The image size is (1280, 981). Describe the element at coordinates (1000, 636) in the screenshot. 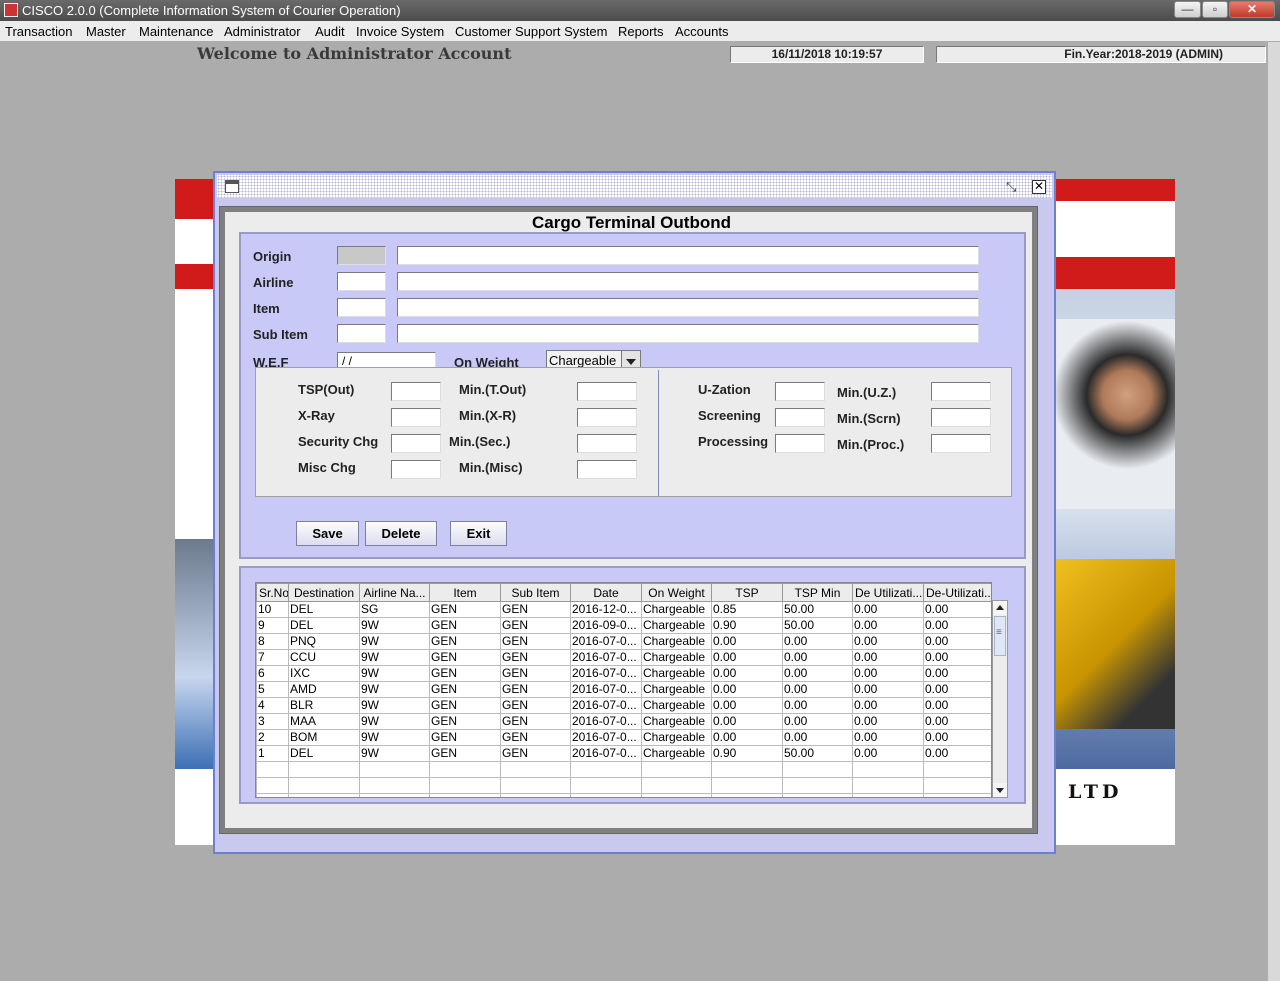

I see `scroll-thumb` at that location.